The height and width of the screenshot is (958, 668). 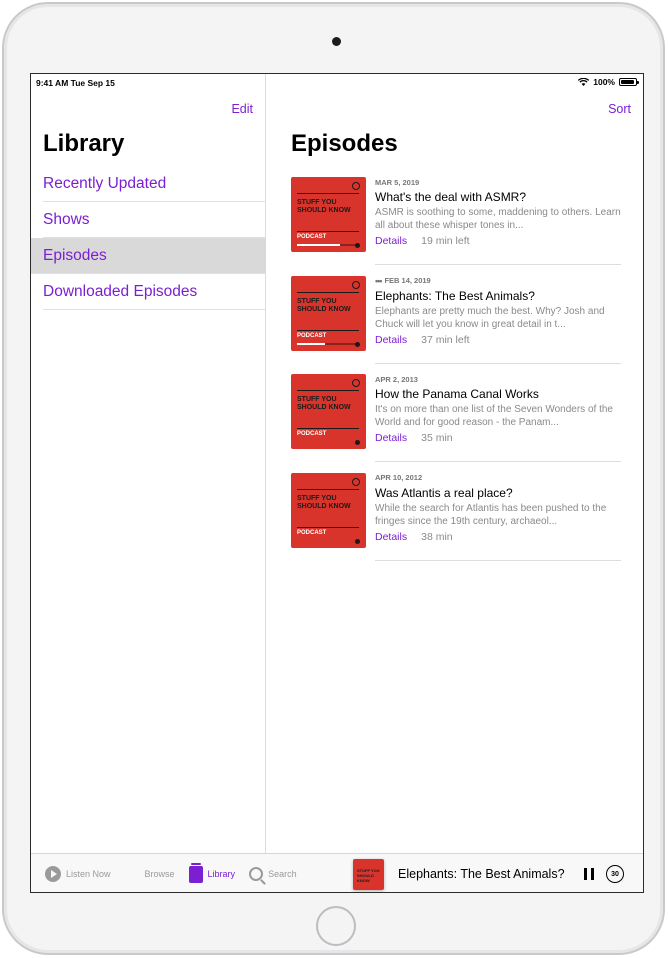 I want to click on sidebar-item-recently-updated: Recently Updated, so click(x=148, y=184).